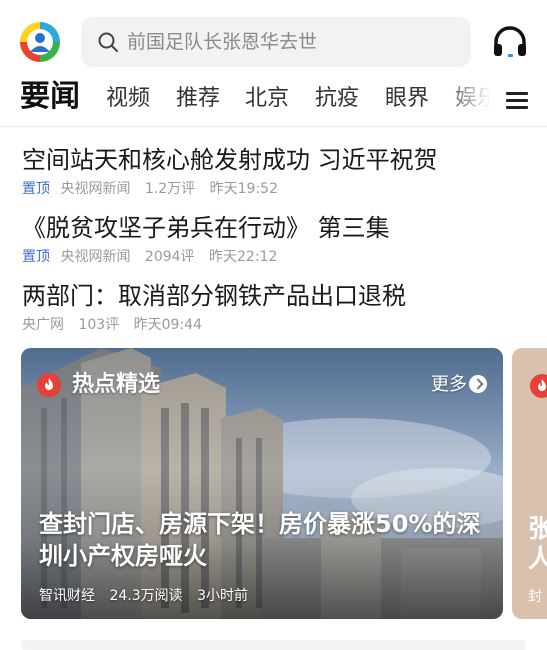 This screenshot has height=650, width=547. Describe the element at coordinates (337, 99) in the screenshot. I see `tab-antiepidemic: 抗疫` at that location.